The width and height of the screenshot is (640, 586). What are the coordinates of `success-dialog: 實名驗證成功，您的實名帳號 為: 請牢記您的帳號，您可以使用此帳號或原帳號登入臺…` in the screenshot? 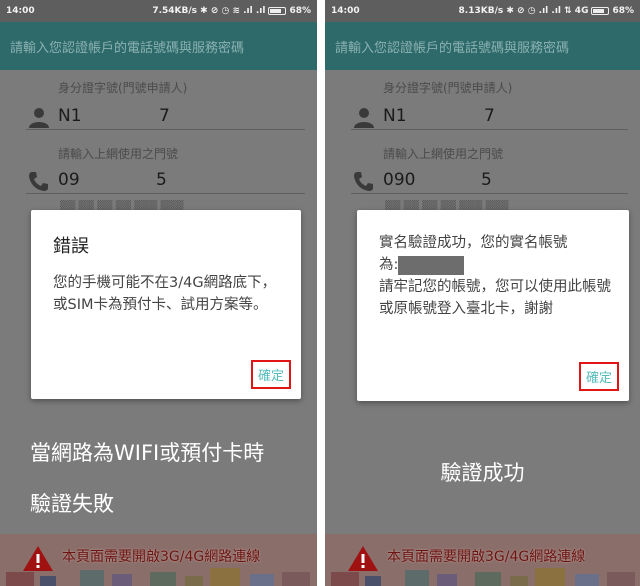 It's located at (493, 305).